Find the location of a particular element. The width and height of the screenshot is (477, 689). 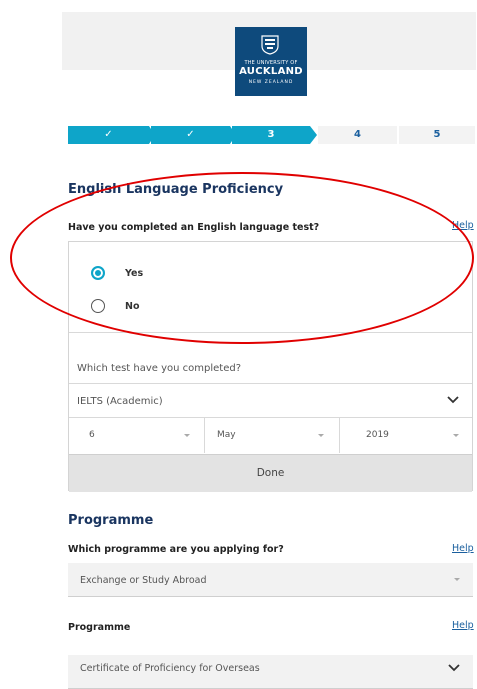

divider is located at coordinates (270, 332).